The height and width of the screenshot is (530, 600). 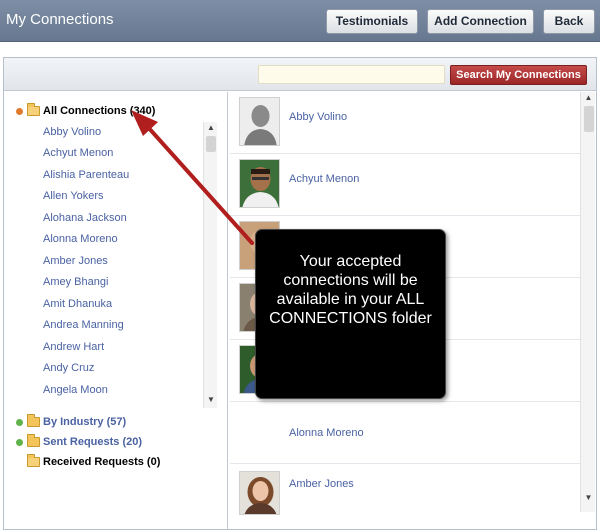 What do you see at coordinates (75, 263) in the screenshot?
I see `list-item: Amber Jones` at bounding box center [75, 263].